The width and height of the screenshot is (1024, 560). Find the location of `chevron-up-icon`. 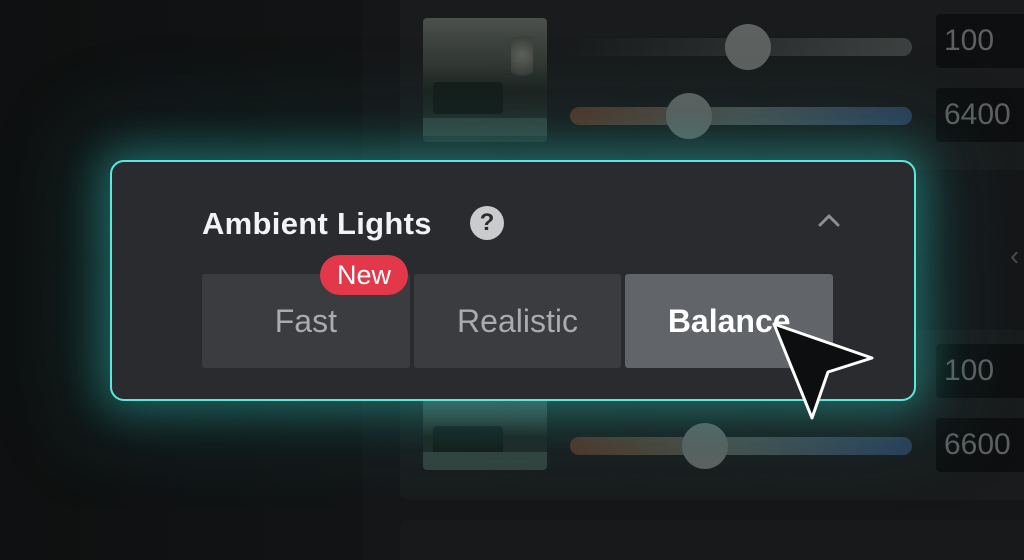

chevron-up-icon is located at coordinates (829, 221).